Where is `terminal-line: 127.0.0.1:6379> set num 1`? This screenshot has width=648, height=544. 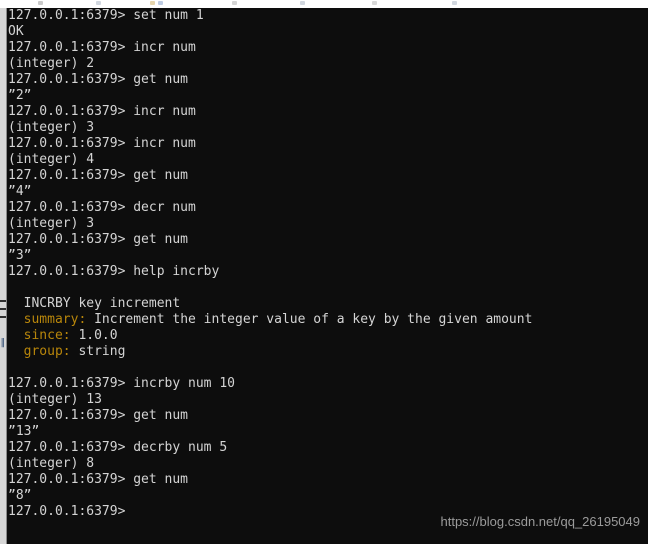
terminal-line: 127.0.0.1:6379> set num 1 is located at coordinates (106, 15).